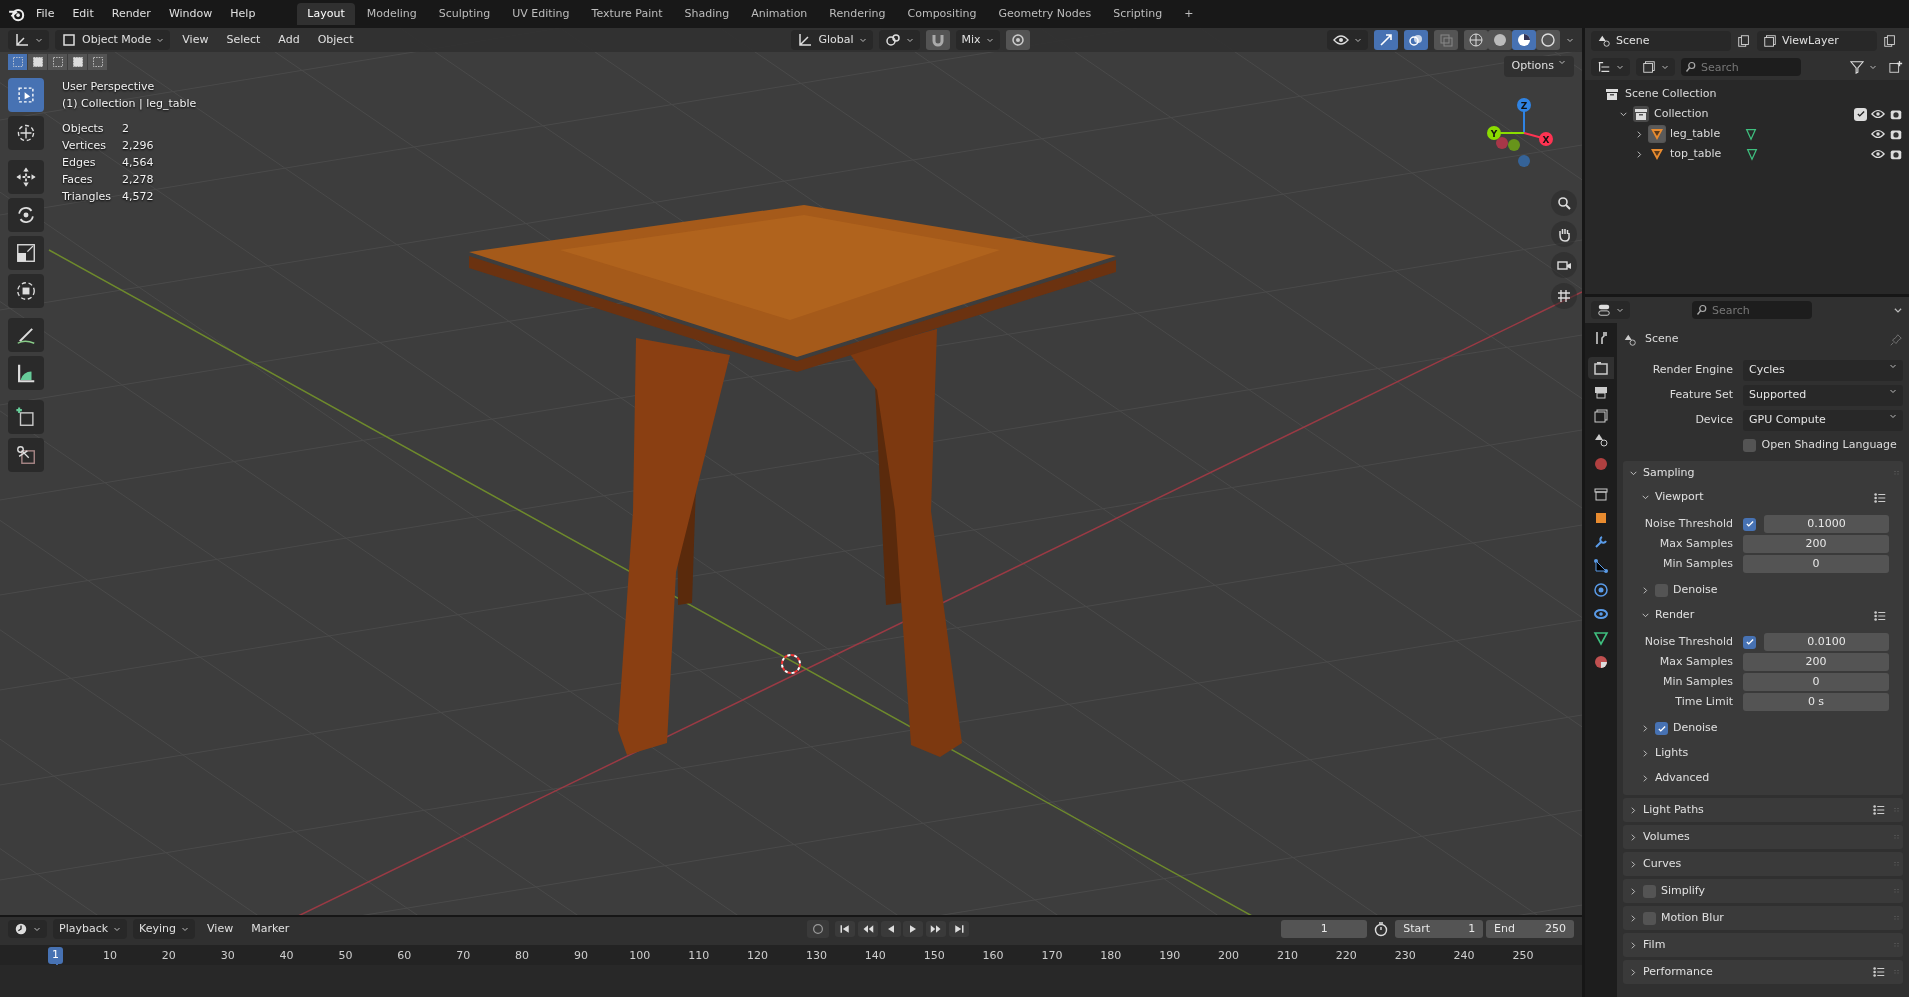 This screenshot has height=997, width=1909. Describe the element at coordinates (90, 929) in the screenshot. I see `menu-item: Playback` at that location.